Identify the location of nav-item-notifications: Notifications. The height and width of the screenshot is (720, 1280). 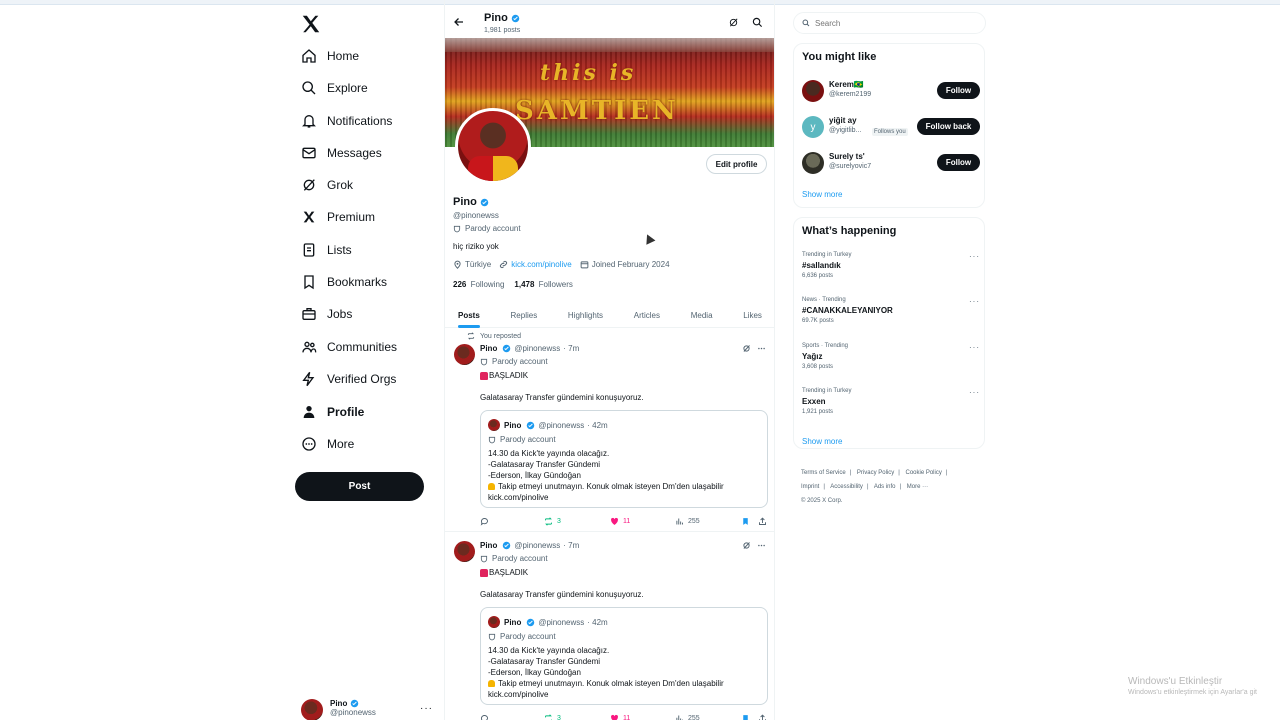
(346, 121).